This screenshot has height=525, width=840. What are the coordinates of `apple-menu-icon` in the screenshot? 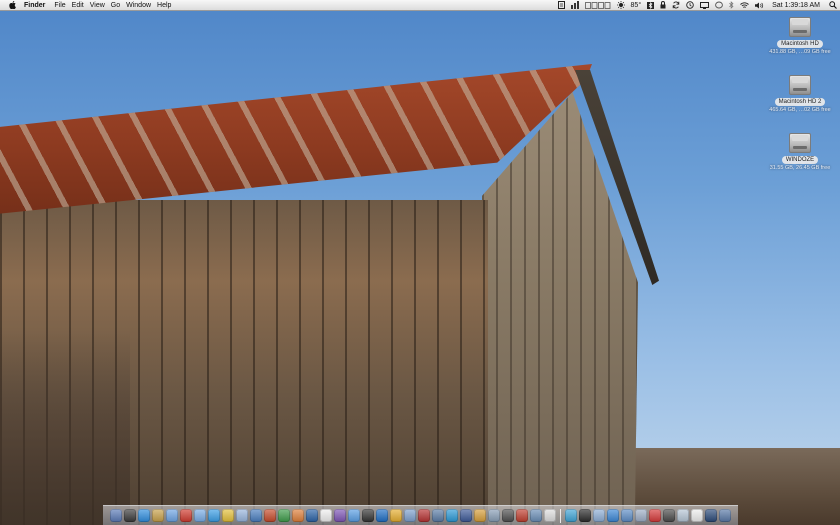 It's located at (12, 5).